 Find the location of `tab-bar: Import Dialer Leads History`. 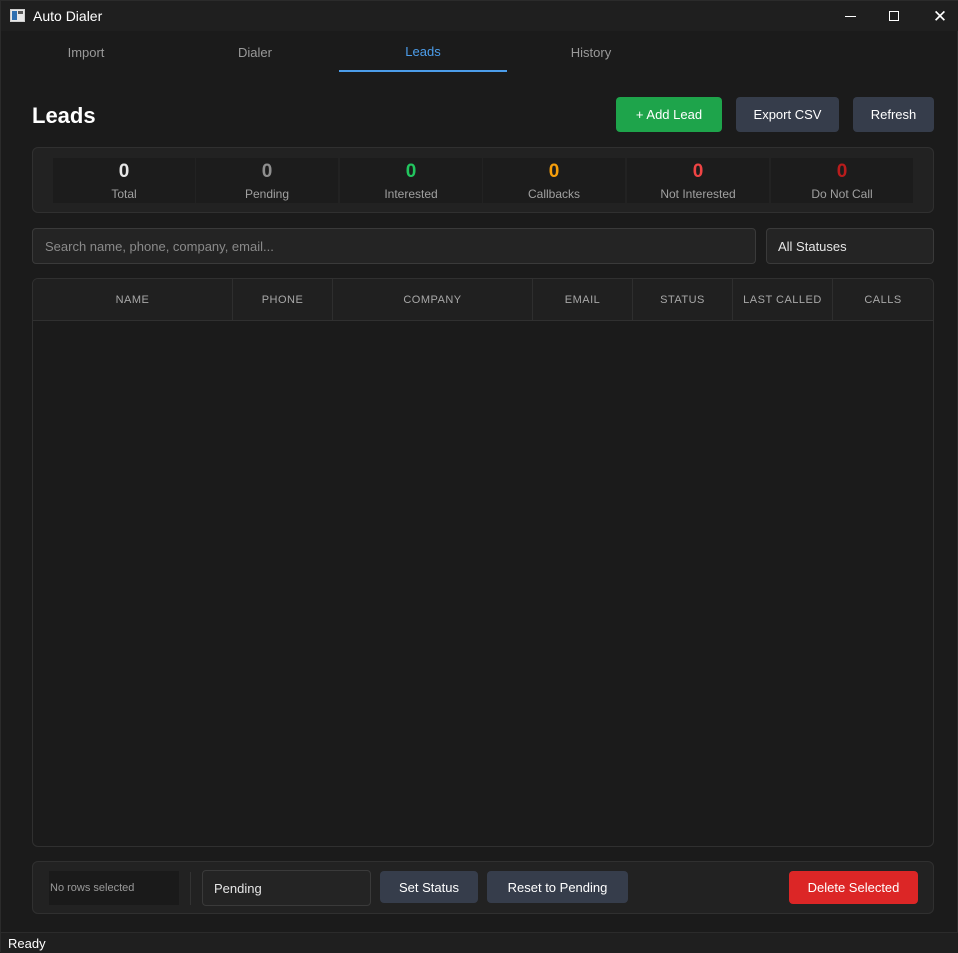

tab-bar: Import Dialer Leads History is located at coordinates (479, 53).